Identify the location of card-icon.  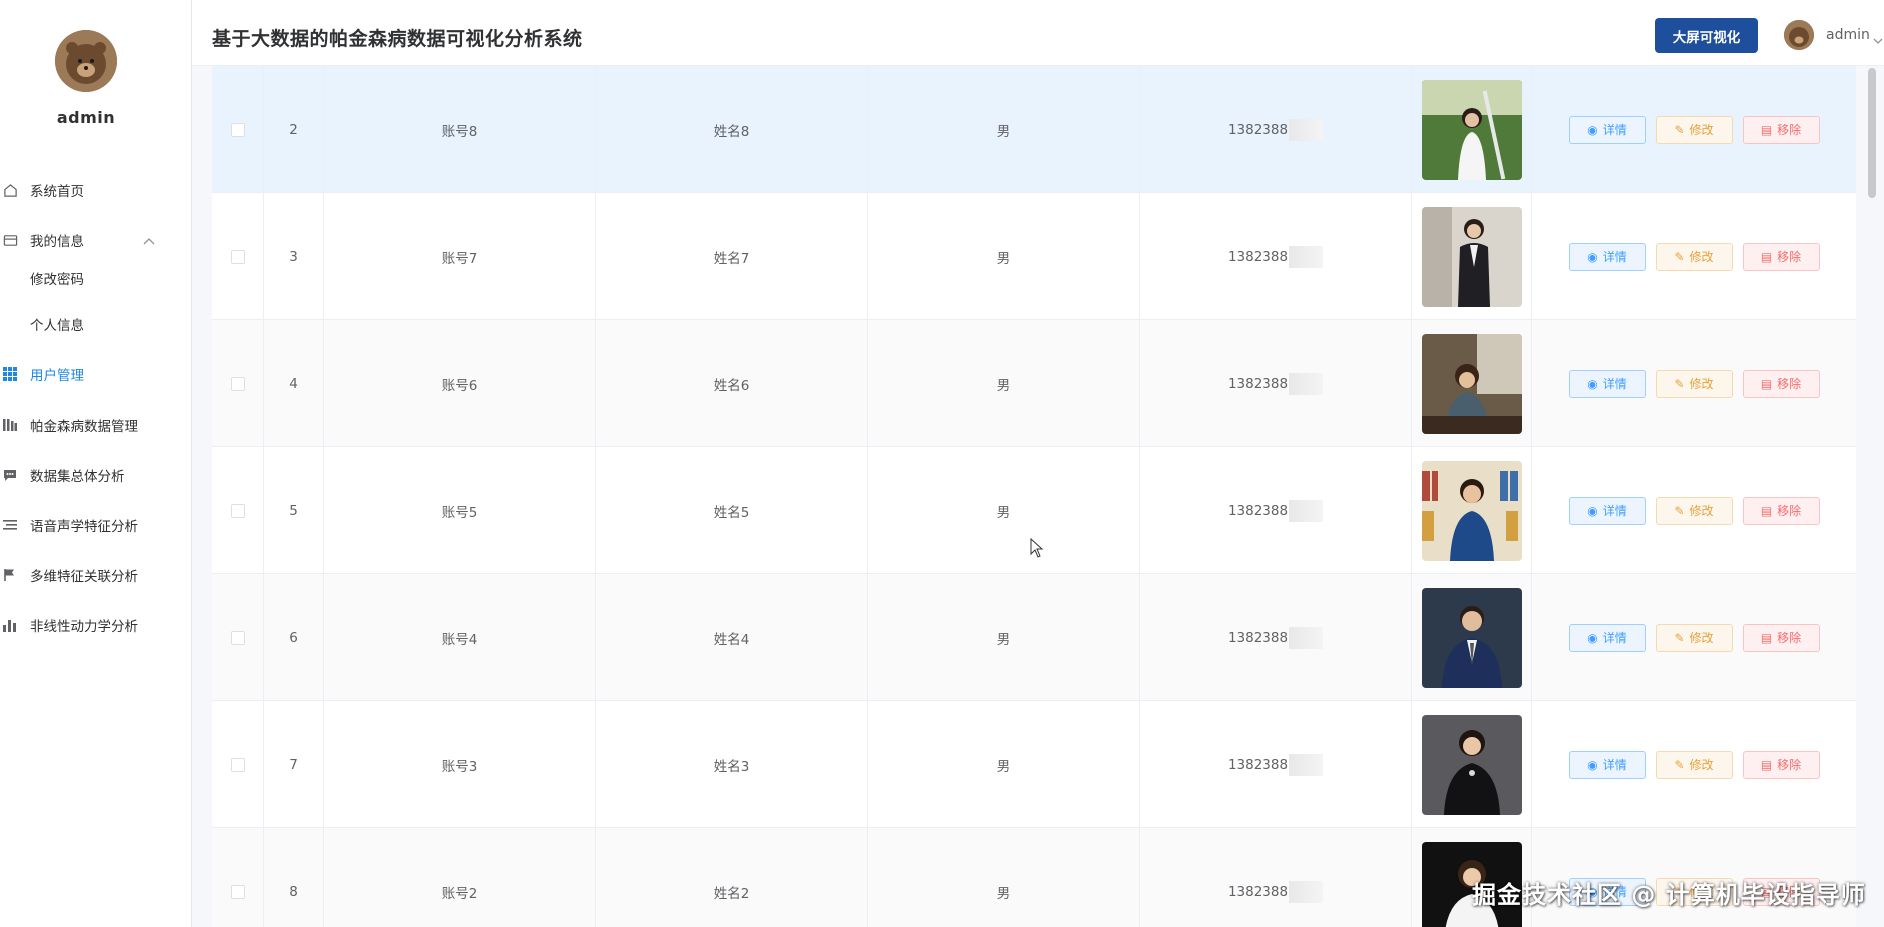
(10, 240).